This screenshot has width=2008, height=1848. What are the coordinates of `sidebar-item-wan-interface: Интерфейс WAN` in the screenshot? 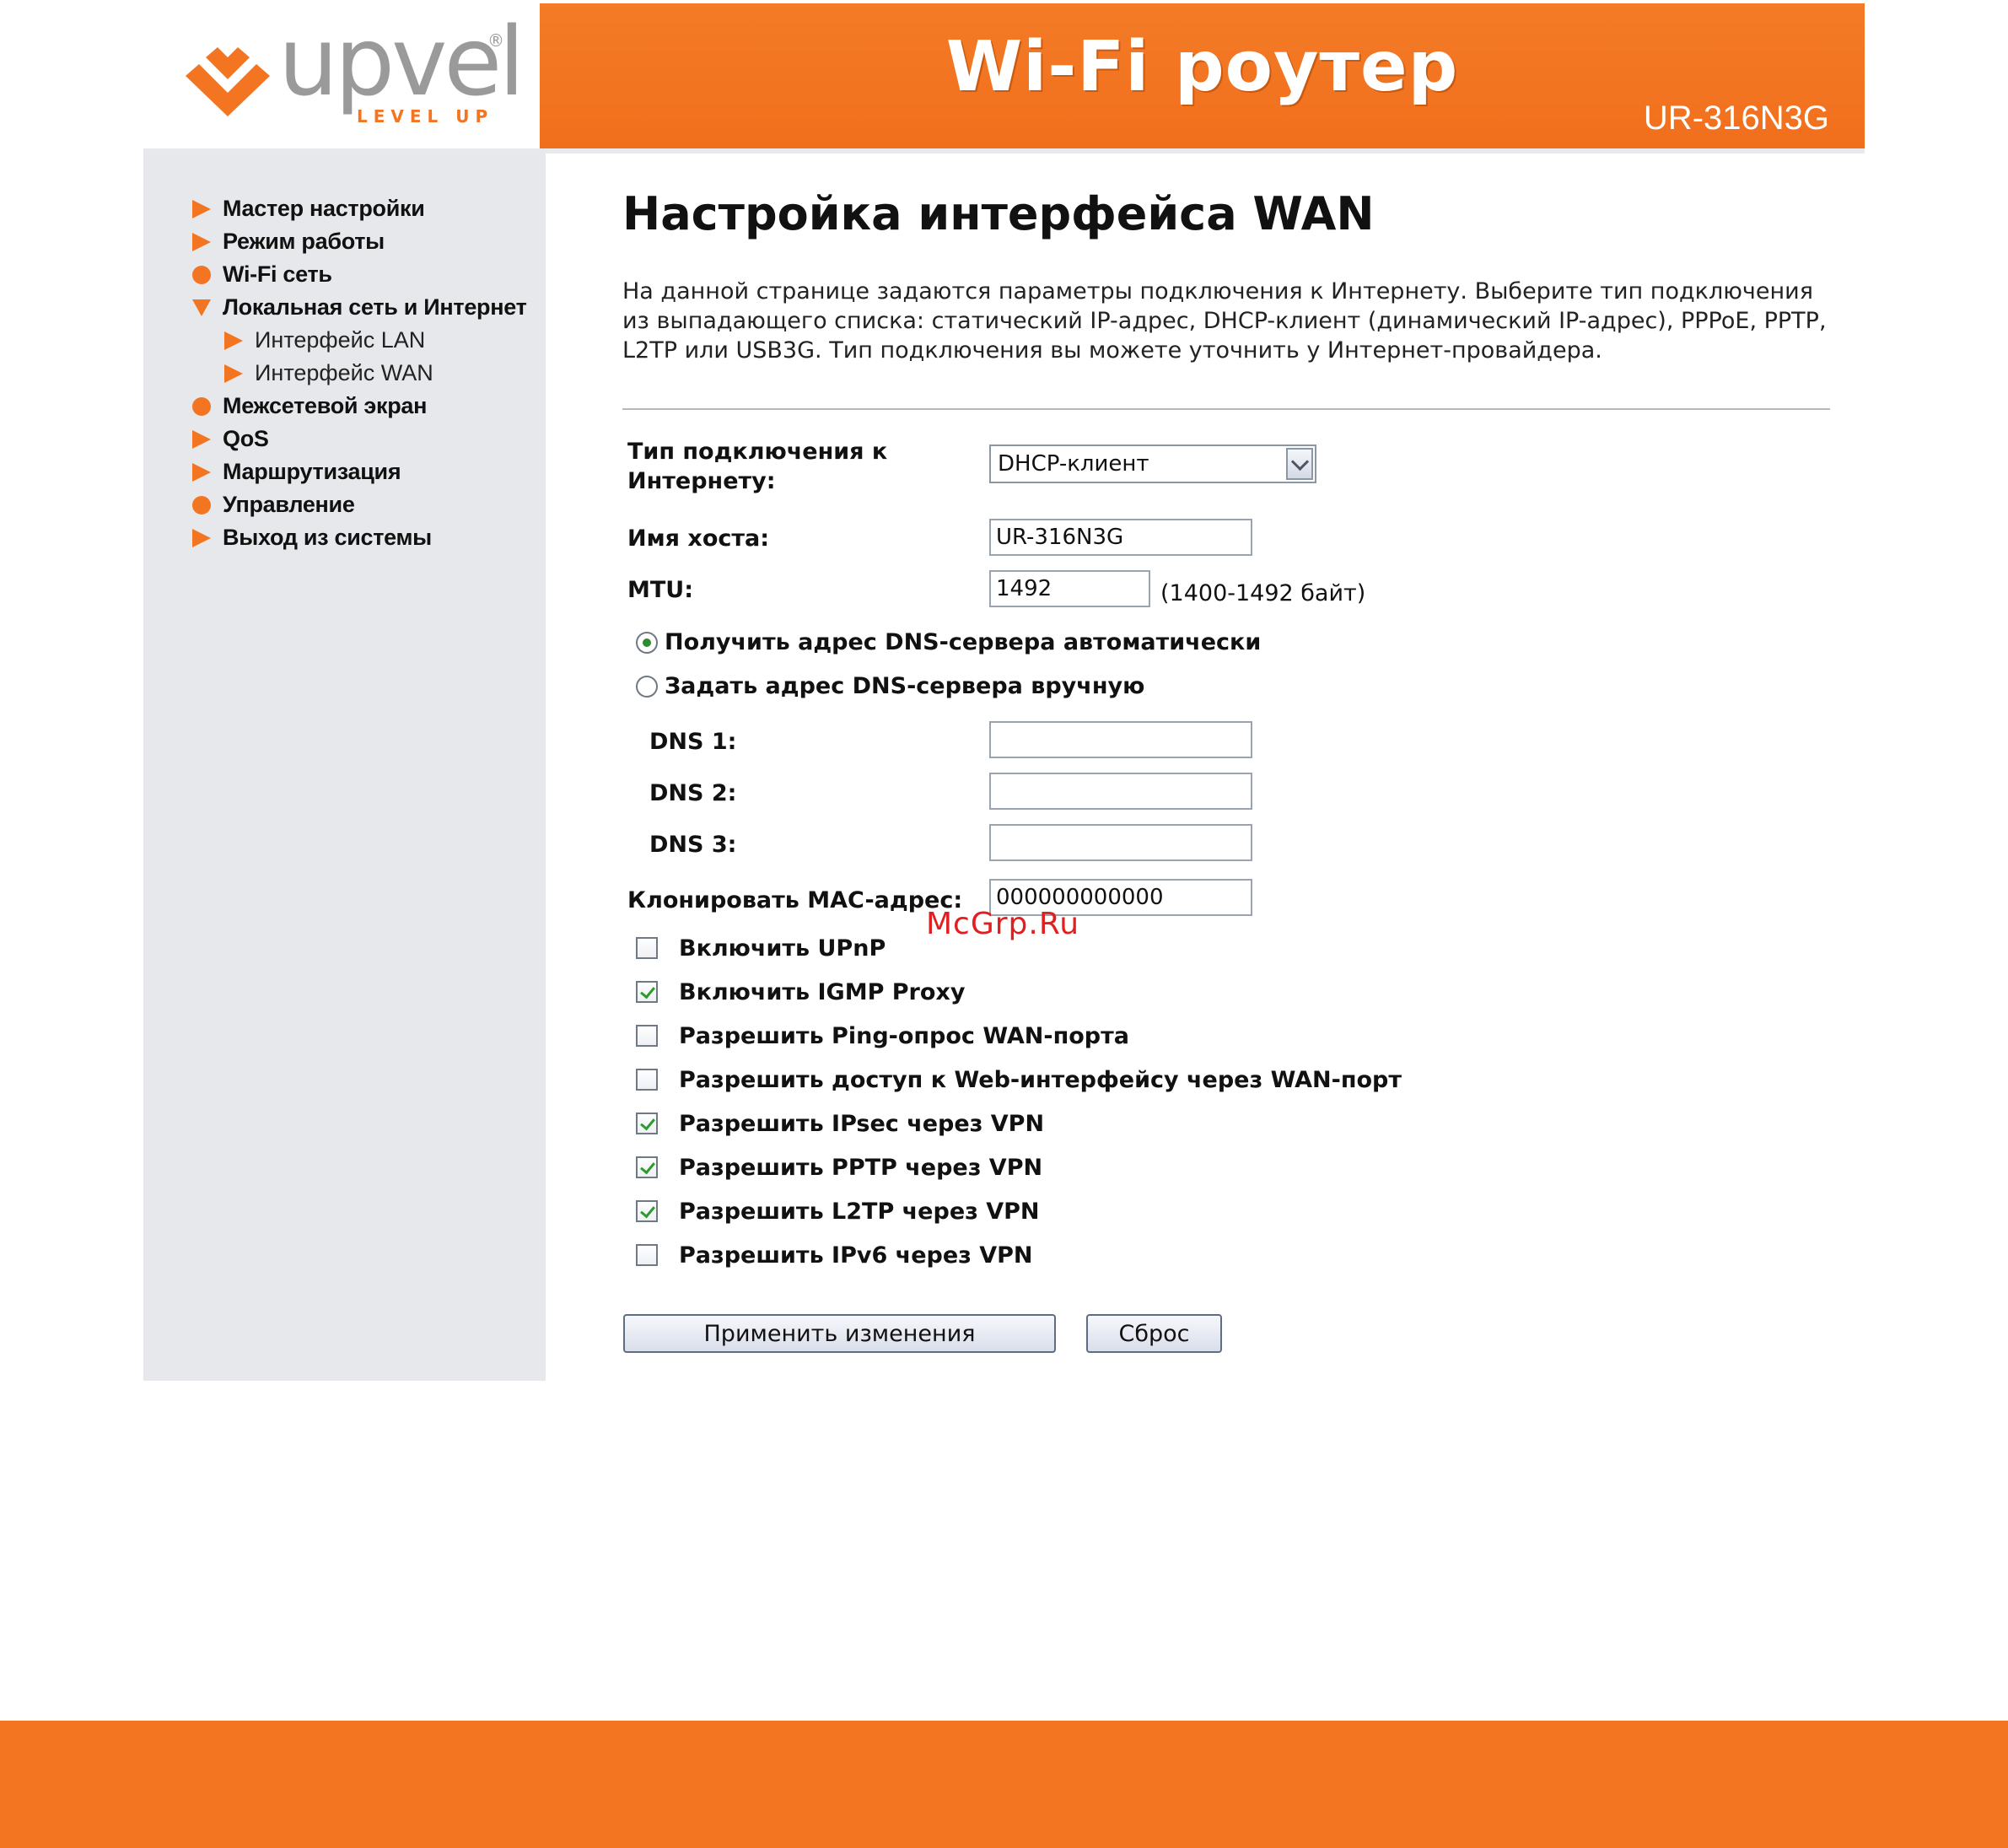 It's located at (328, 373).